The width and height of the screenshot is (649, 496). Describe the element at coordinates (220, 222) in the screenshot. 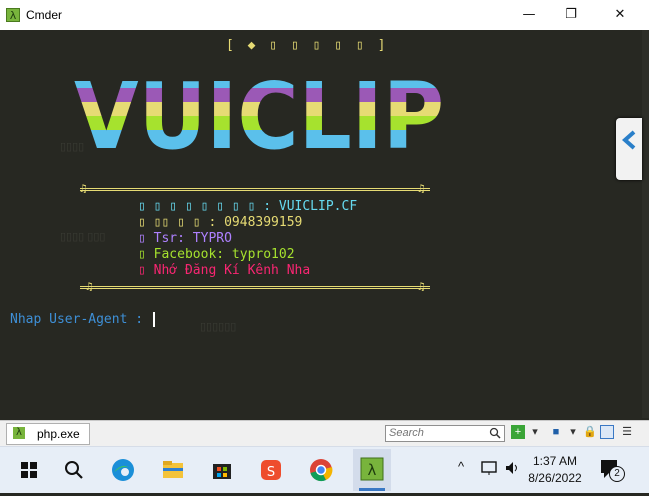

I see `info-line-phone: ▯ ▯▯ ▯ ▯ : 0948399159` at that location.